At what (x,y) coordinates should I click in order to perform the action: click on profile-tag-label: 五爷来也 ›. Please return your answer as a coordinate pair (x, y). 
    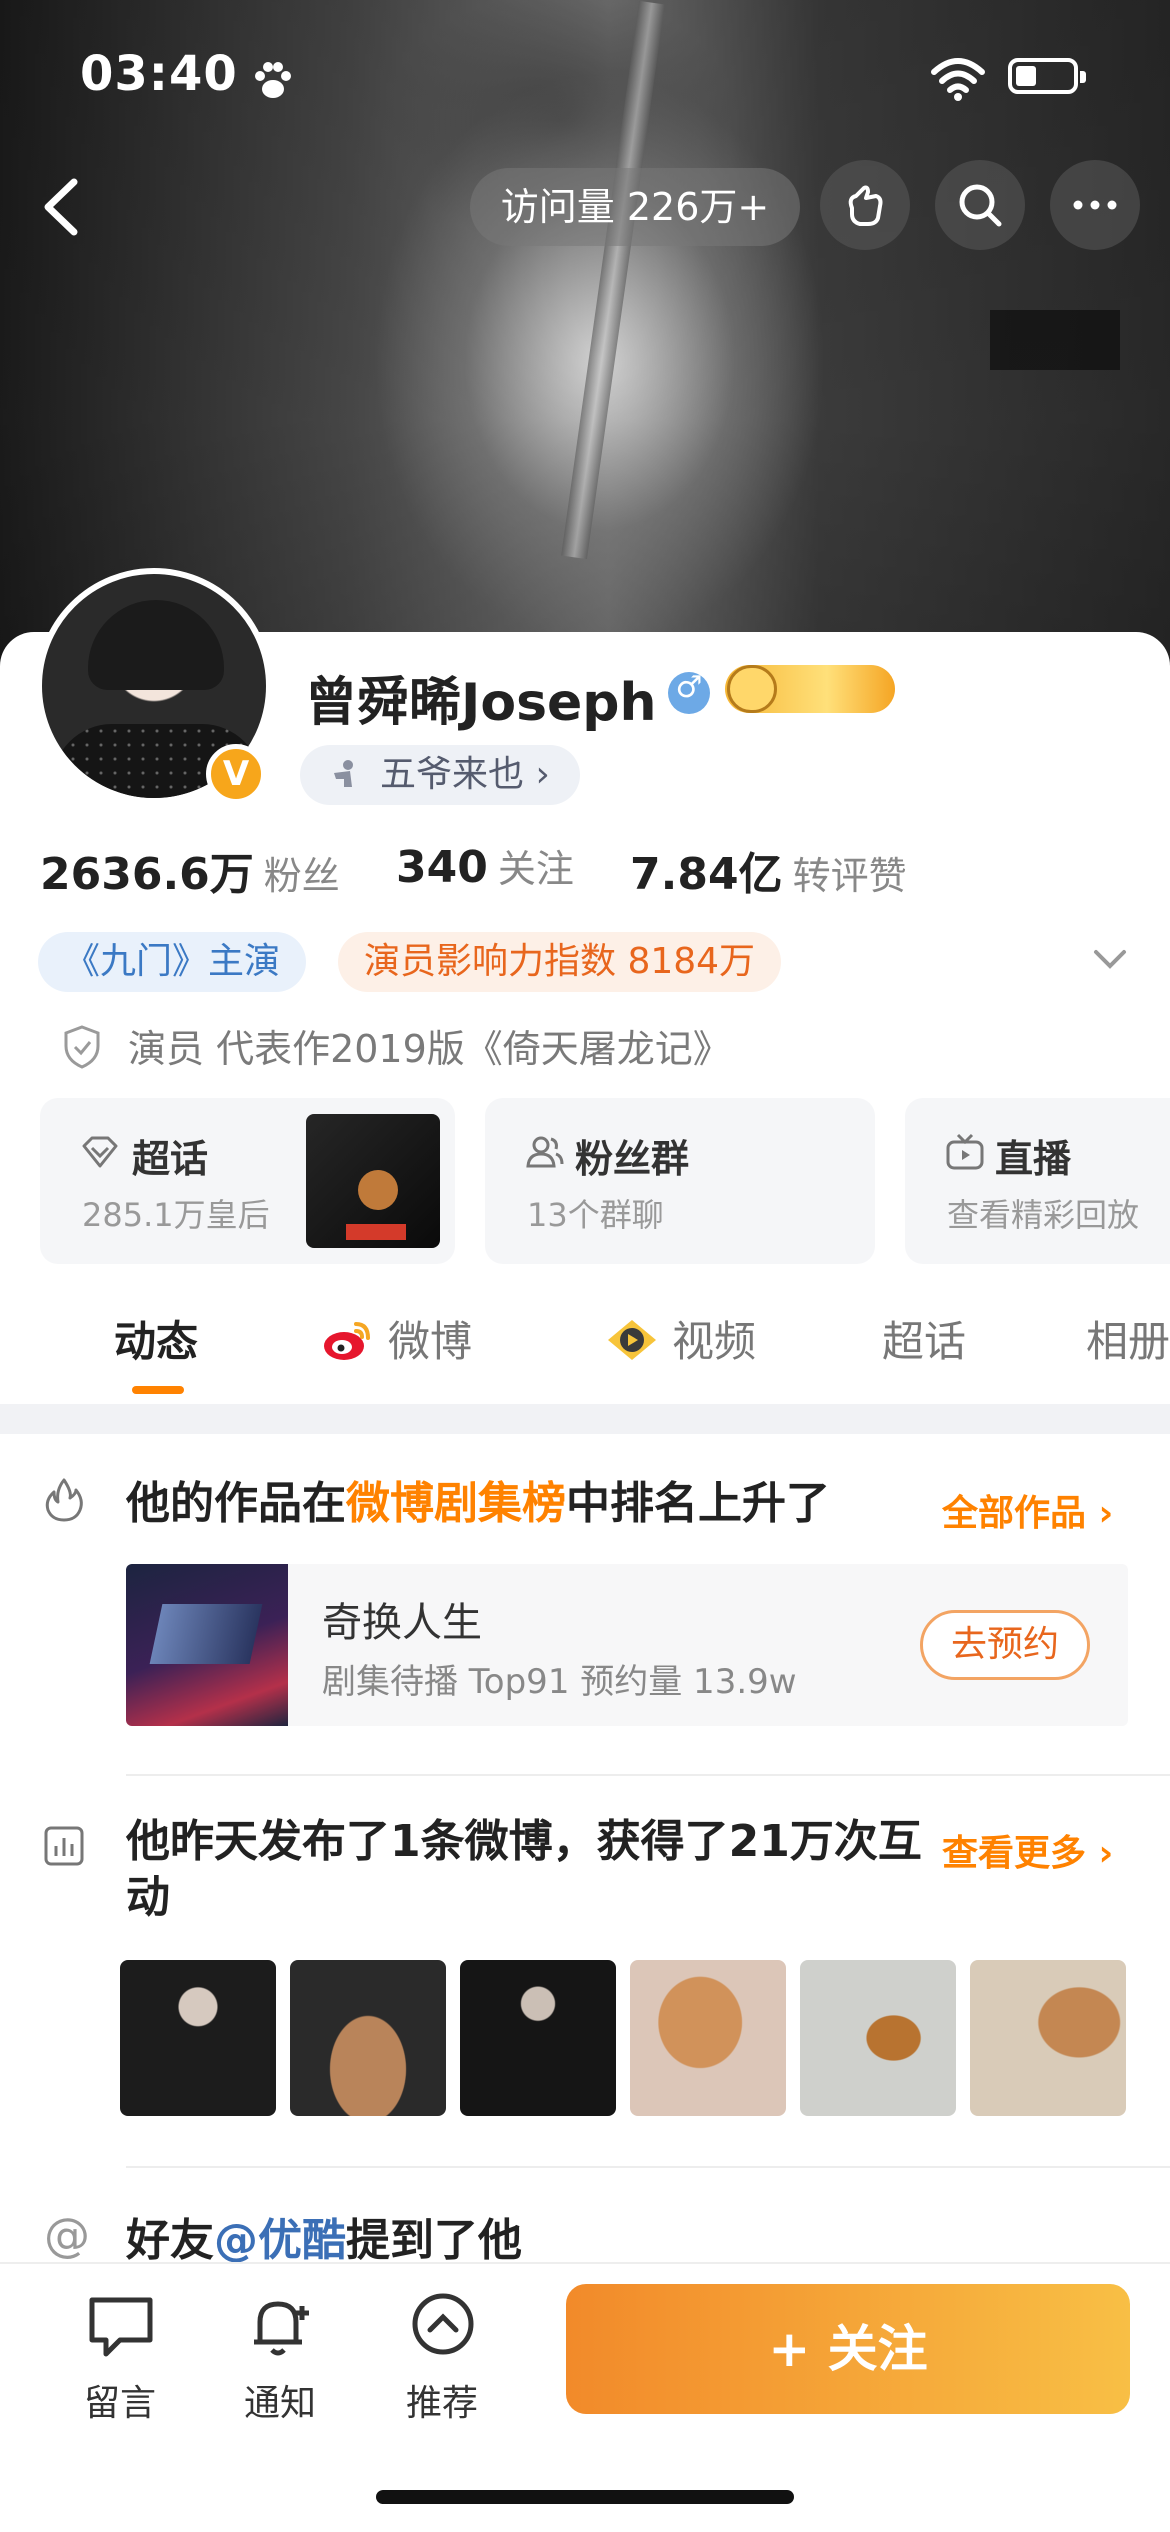
    Looking at the image, I should click on (465, 774).